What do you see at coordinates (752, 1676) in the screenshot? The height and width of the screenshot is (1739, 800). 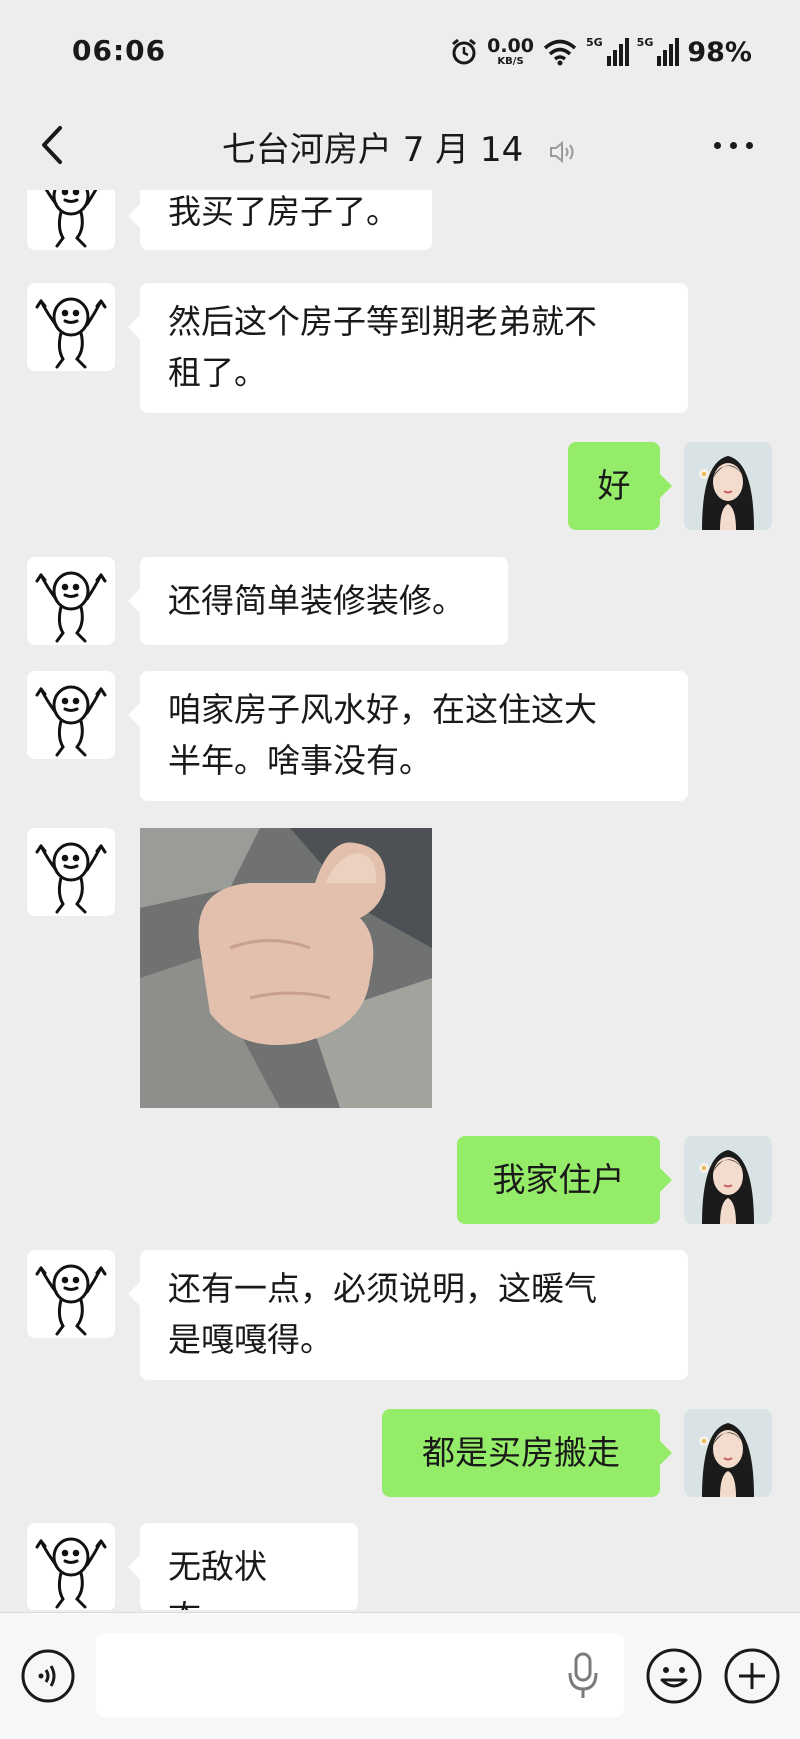 I see `plus-icon` at bounding box center [752, 1676].